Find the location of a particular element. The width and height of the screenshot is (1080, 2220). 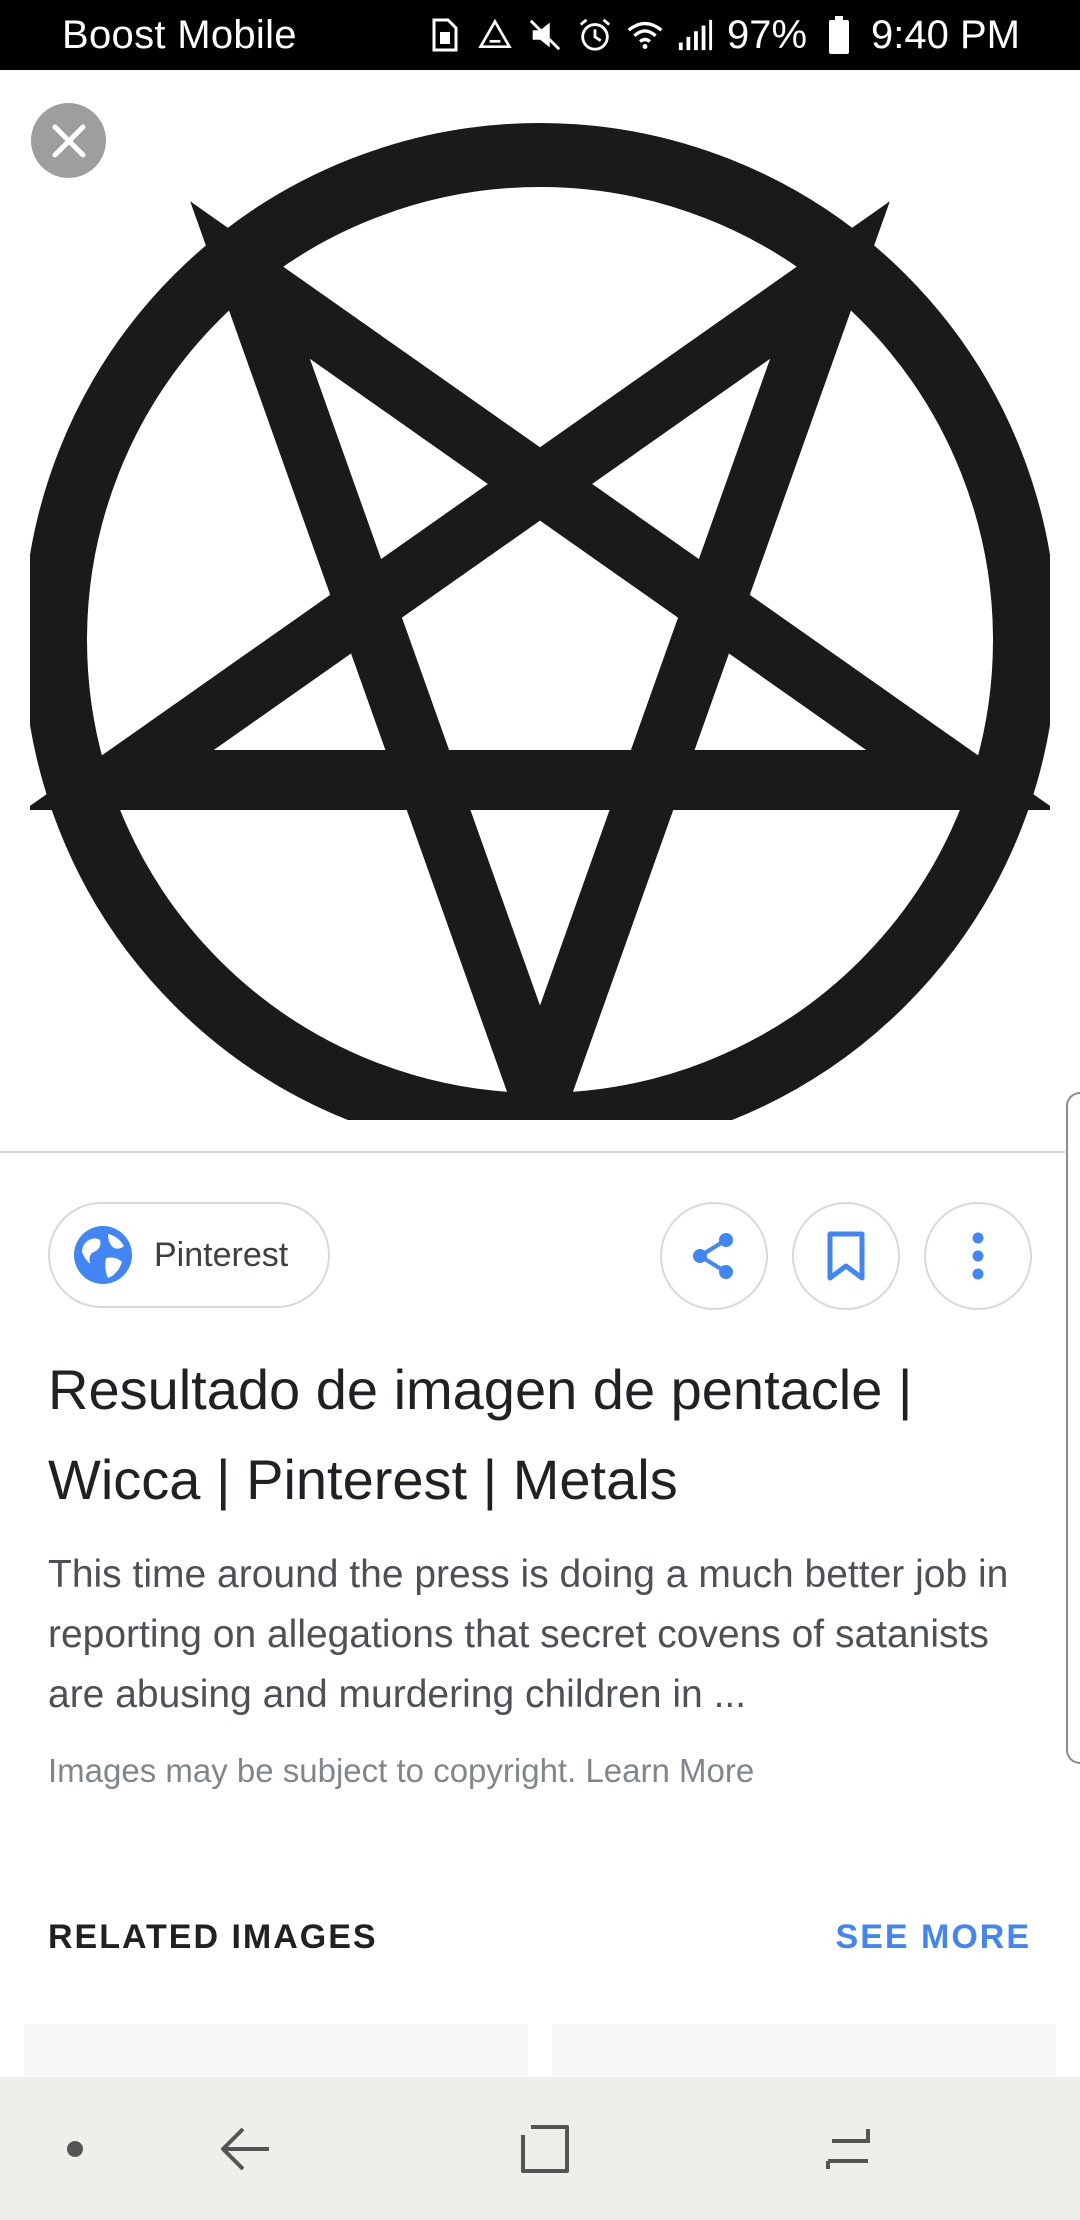

side-panel-handle is located at coordinates (1073, 1428).